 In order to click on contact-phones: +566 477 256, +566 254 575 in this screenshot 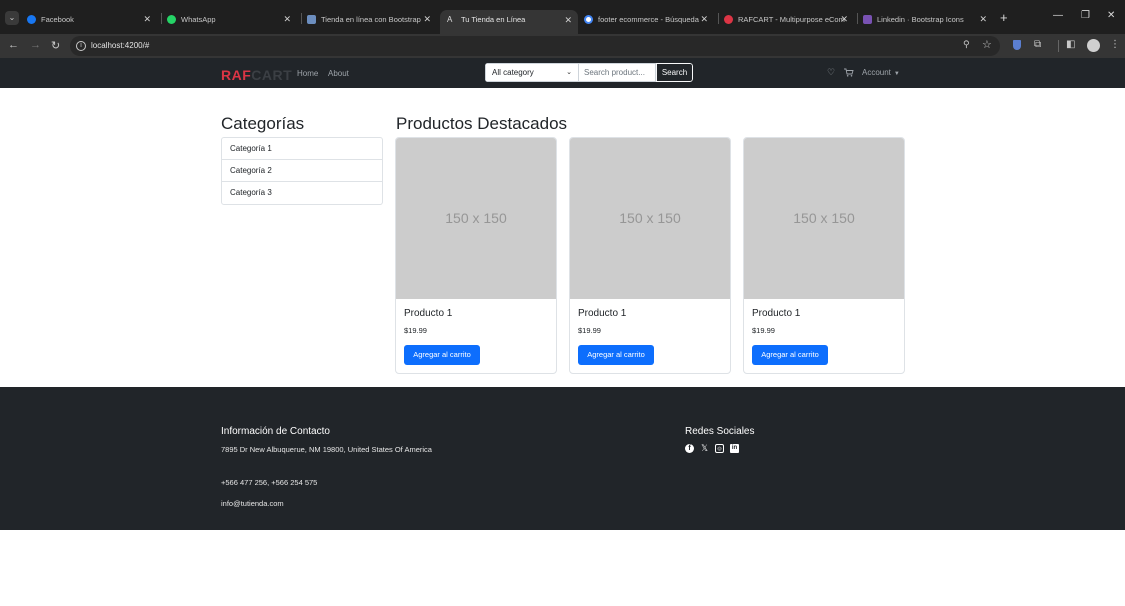, I will do `click(269, 482)`.